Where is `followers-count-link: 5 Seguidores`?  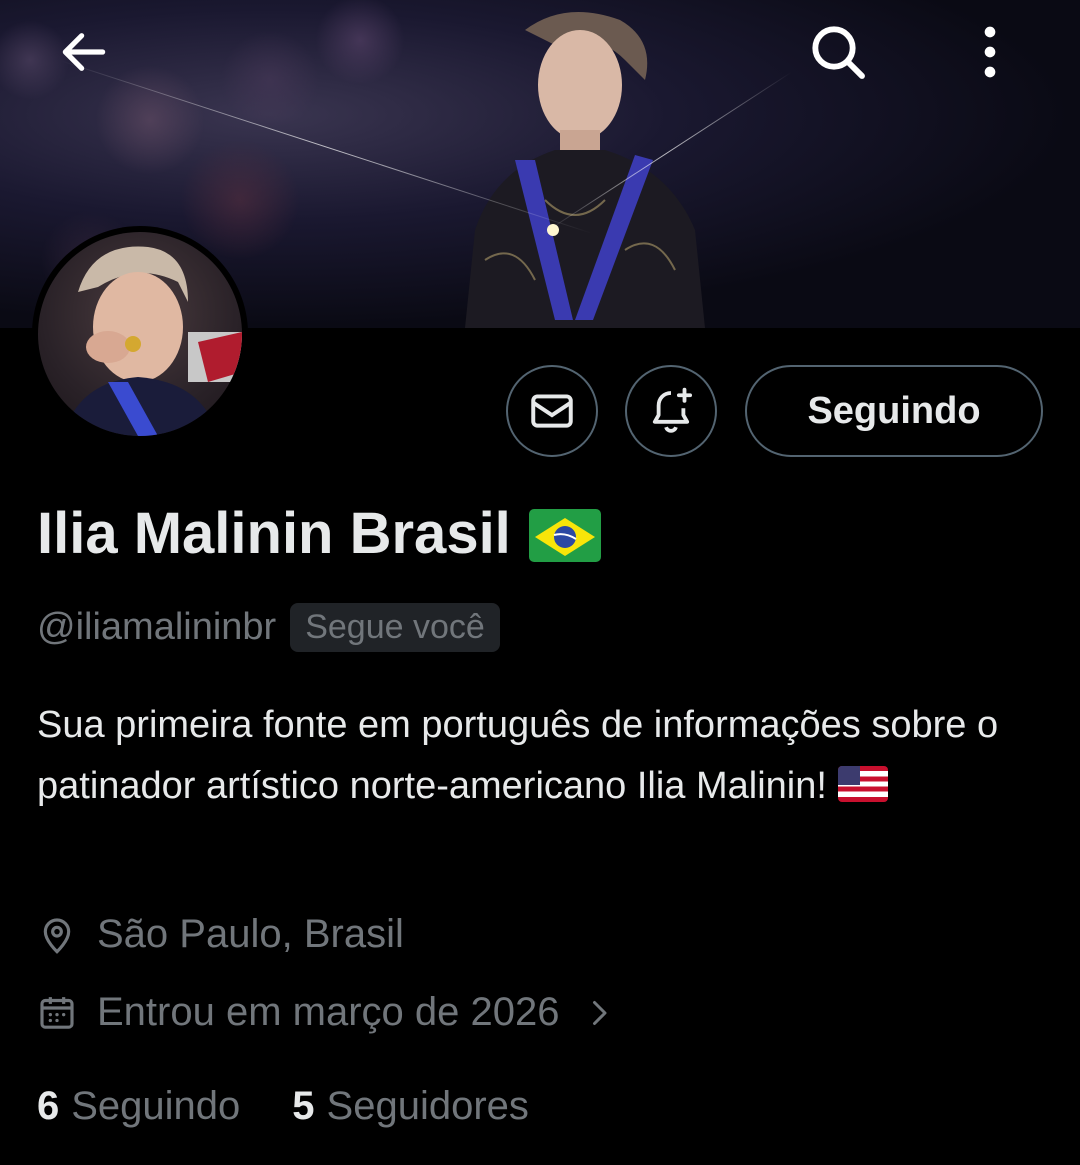 followers-count-link: 5 Seguidores is located at coordinates (410, 1106).